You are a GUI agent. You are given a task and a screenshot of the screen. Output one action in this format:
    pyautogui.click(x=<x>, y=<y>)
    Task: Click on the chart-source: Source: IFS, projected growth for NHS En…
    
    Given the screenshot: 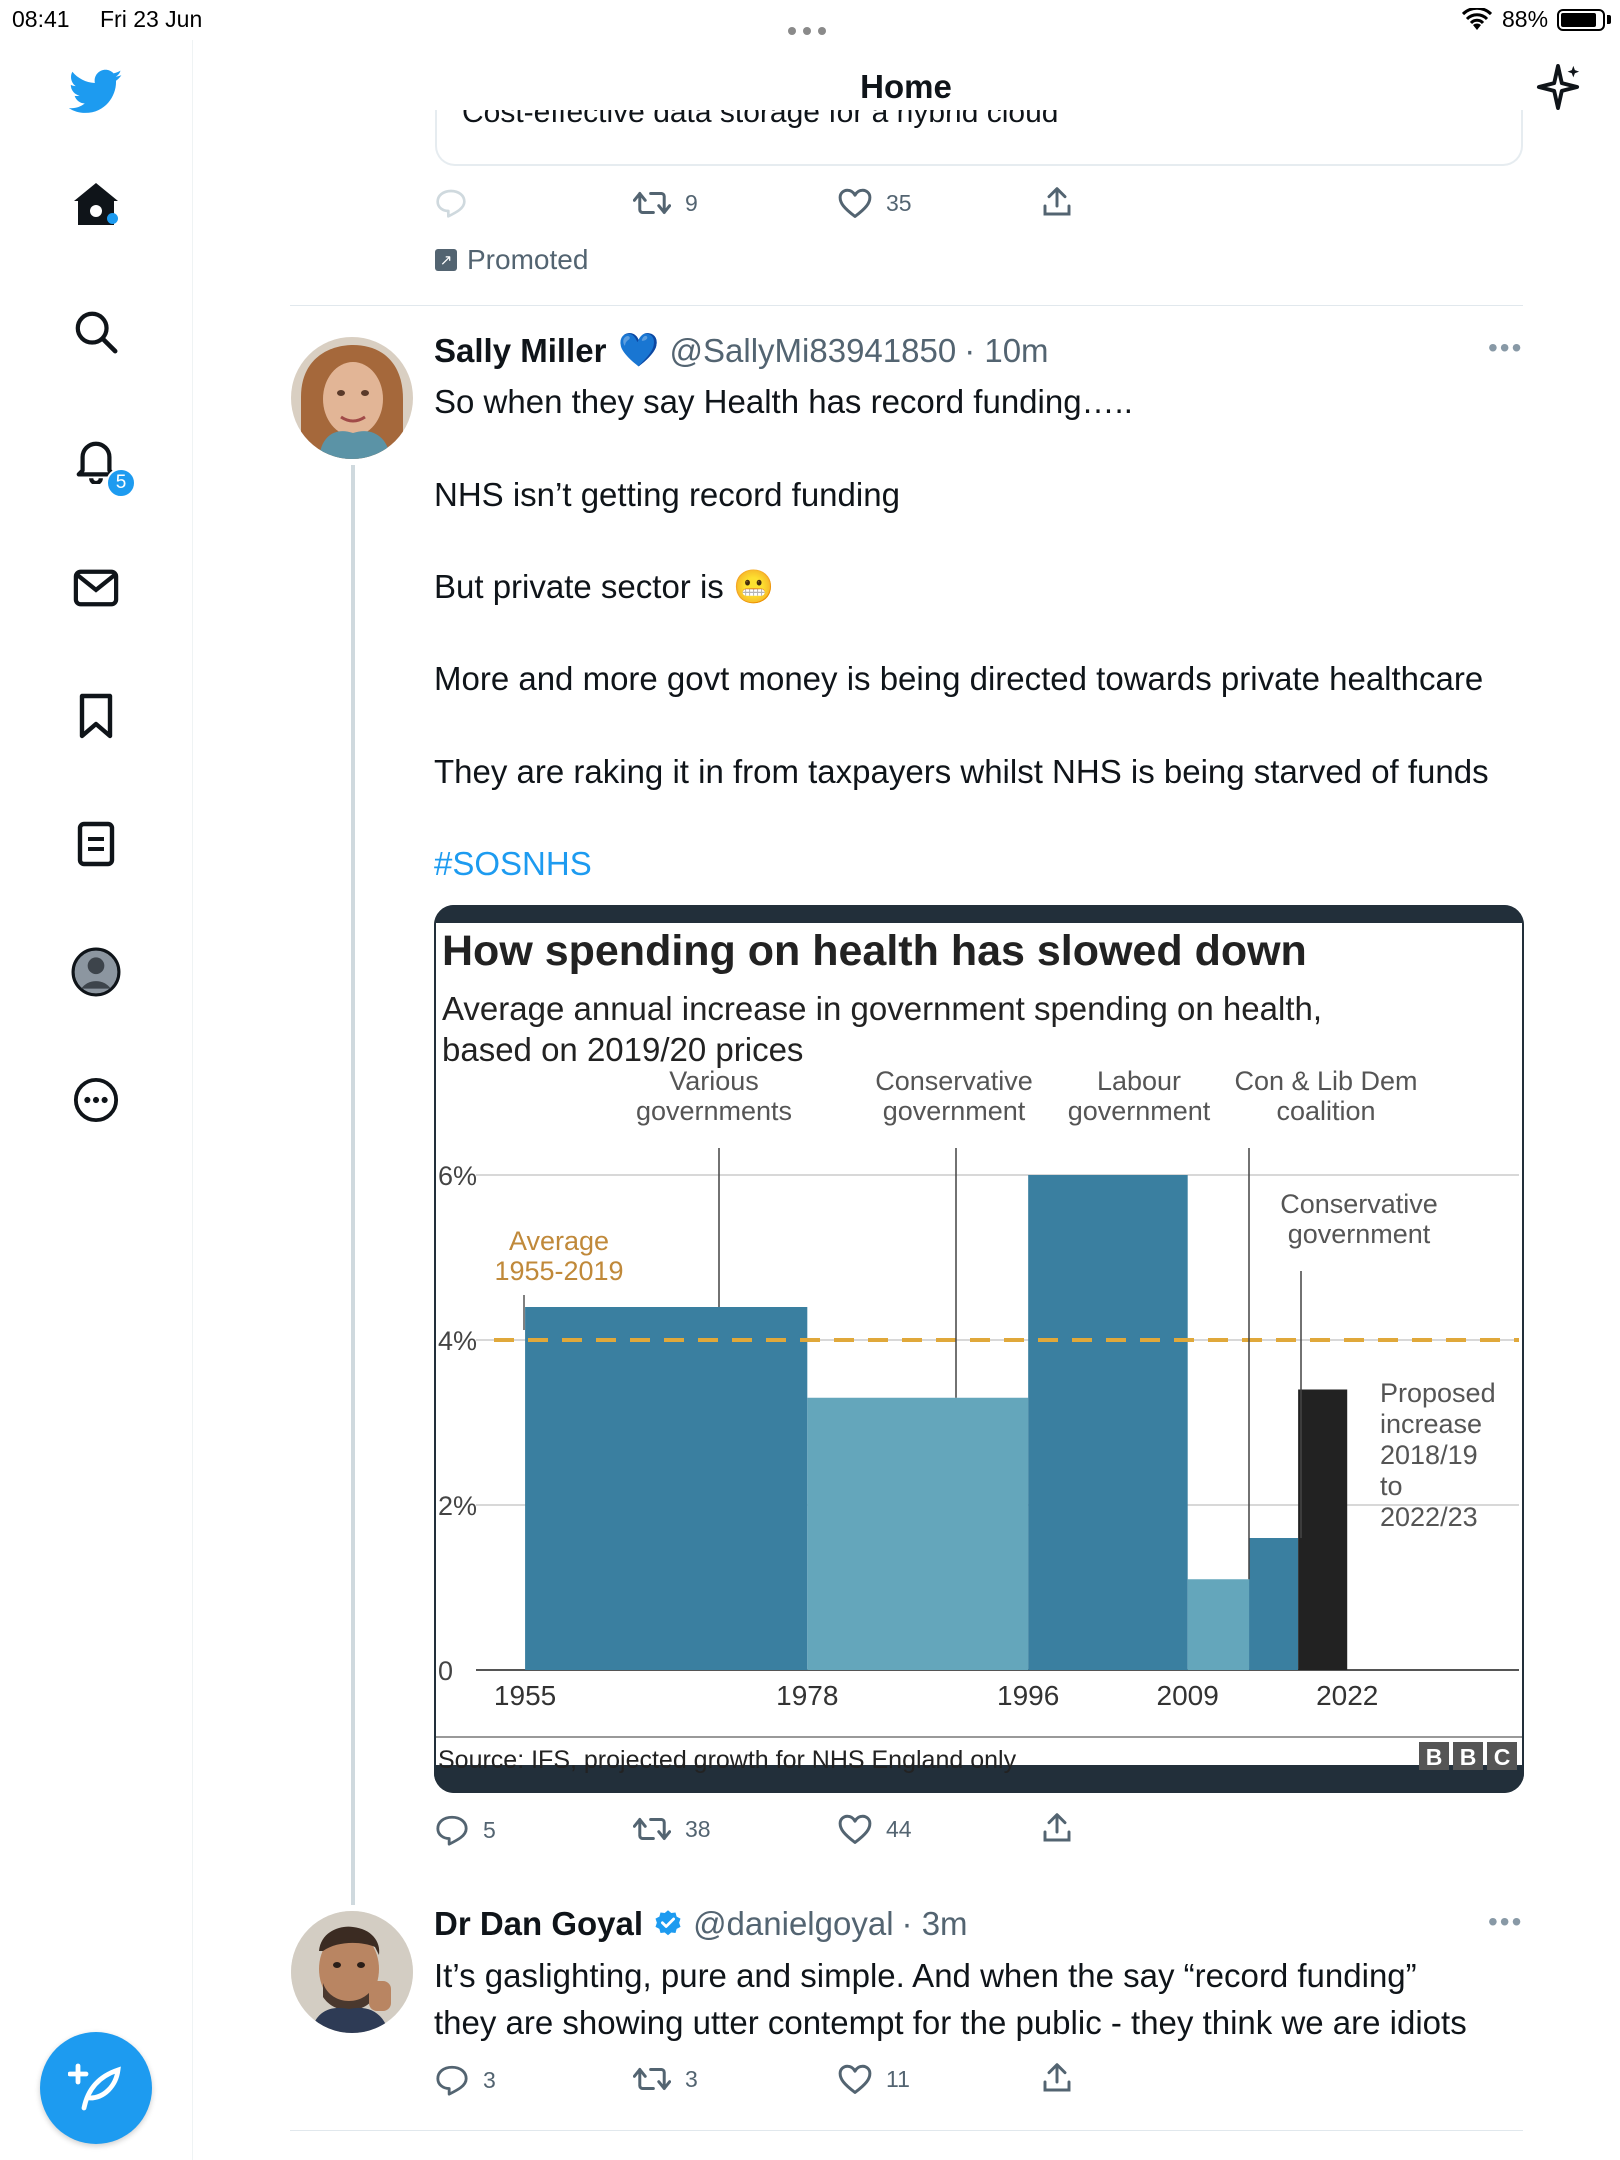 What is the action you would take?
    pyautogui.click(x=727, y=1760)
    